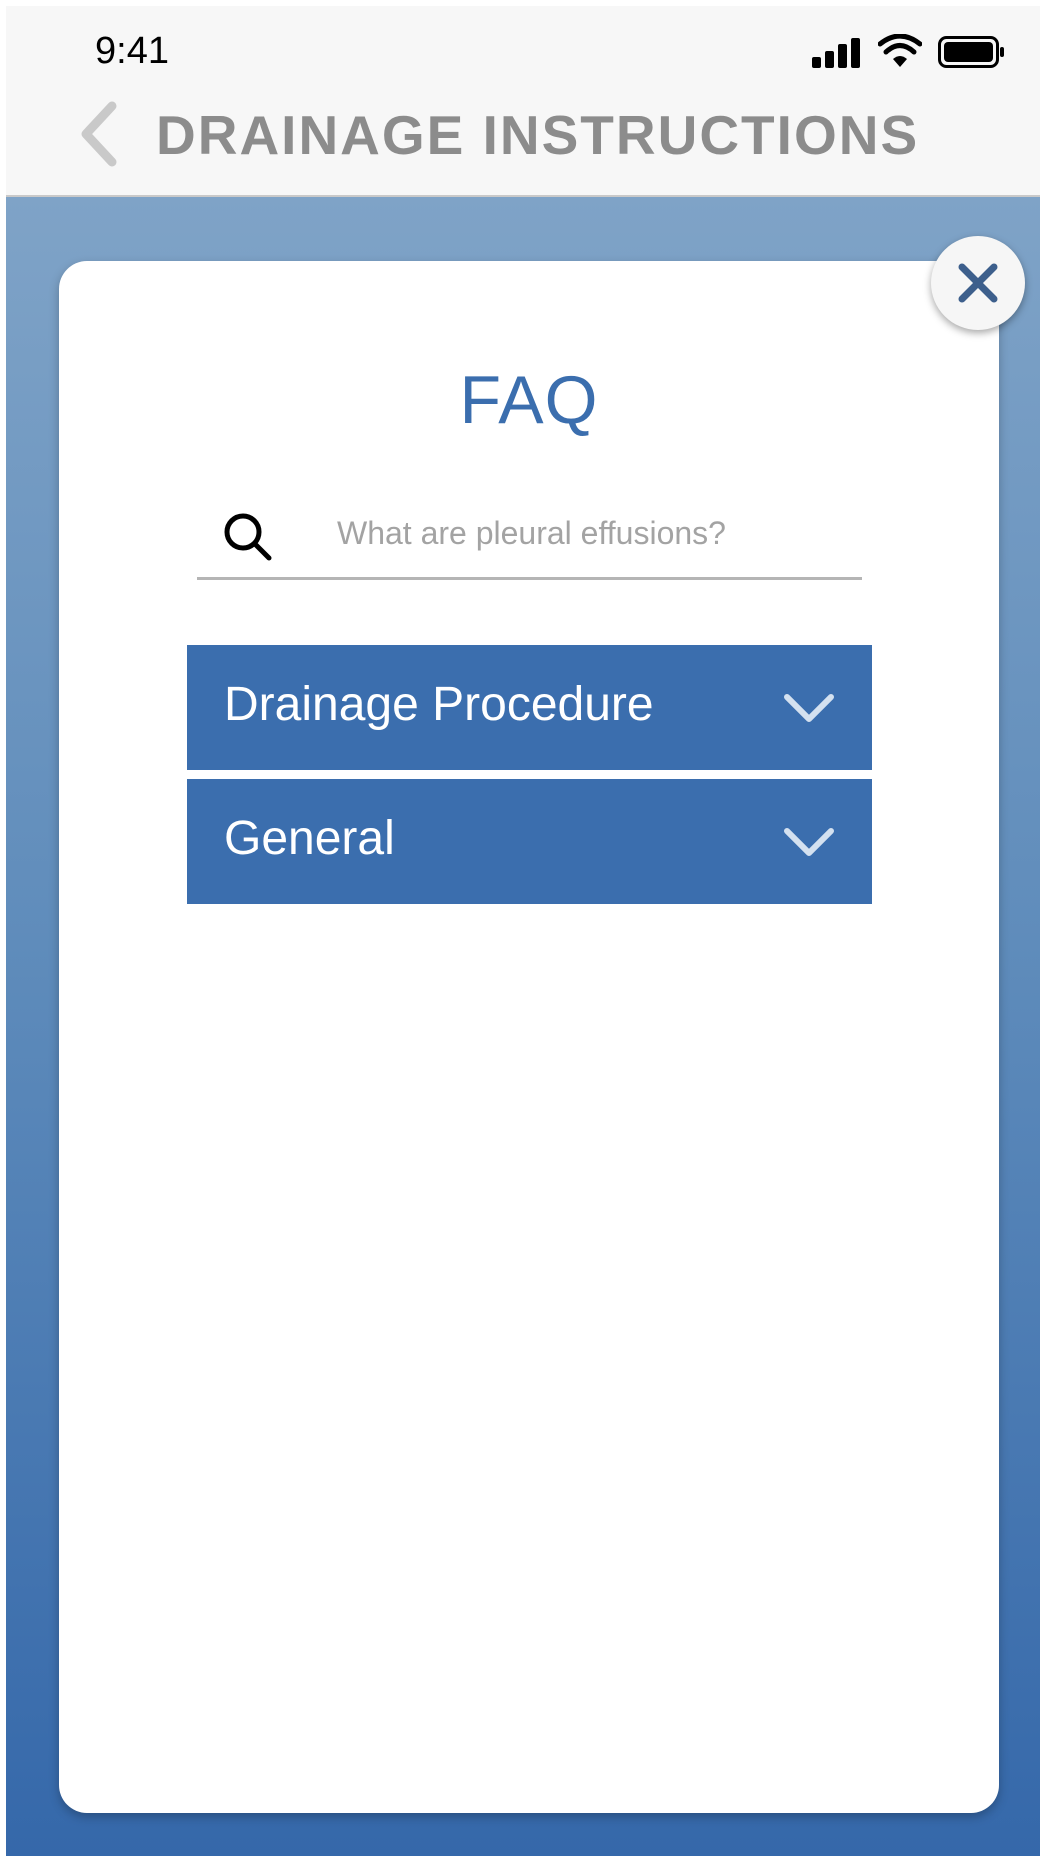 This screenshot has height=1856, width=1040. Describe the element at coordinates (971, 52) in the screenshot. I see `battery-icon` at that location.